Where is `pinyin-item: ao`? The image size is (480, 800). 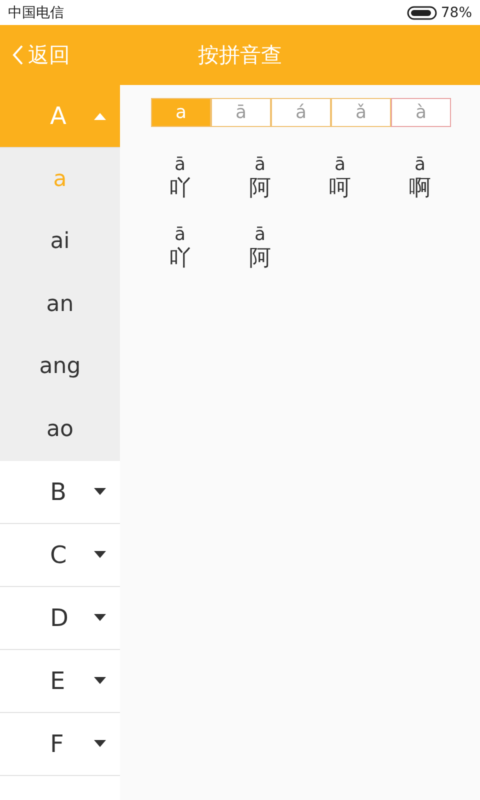
pinyin-item: ao is located at coordinates (60, 429).